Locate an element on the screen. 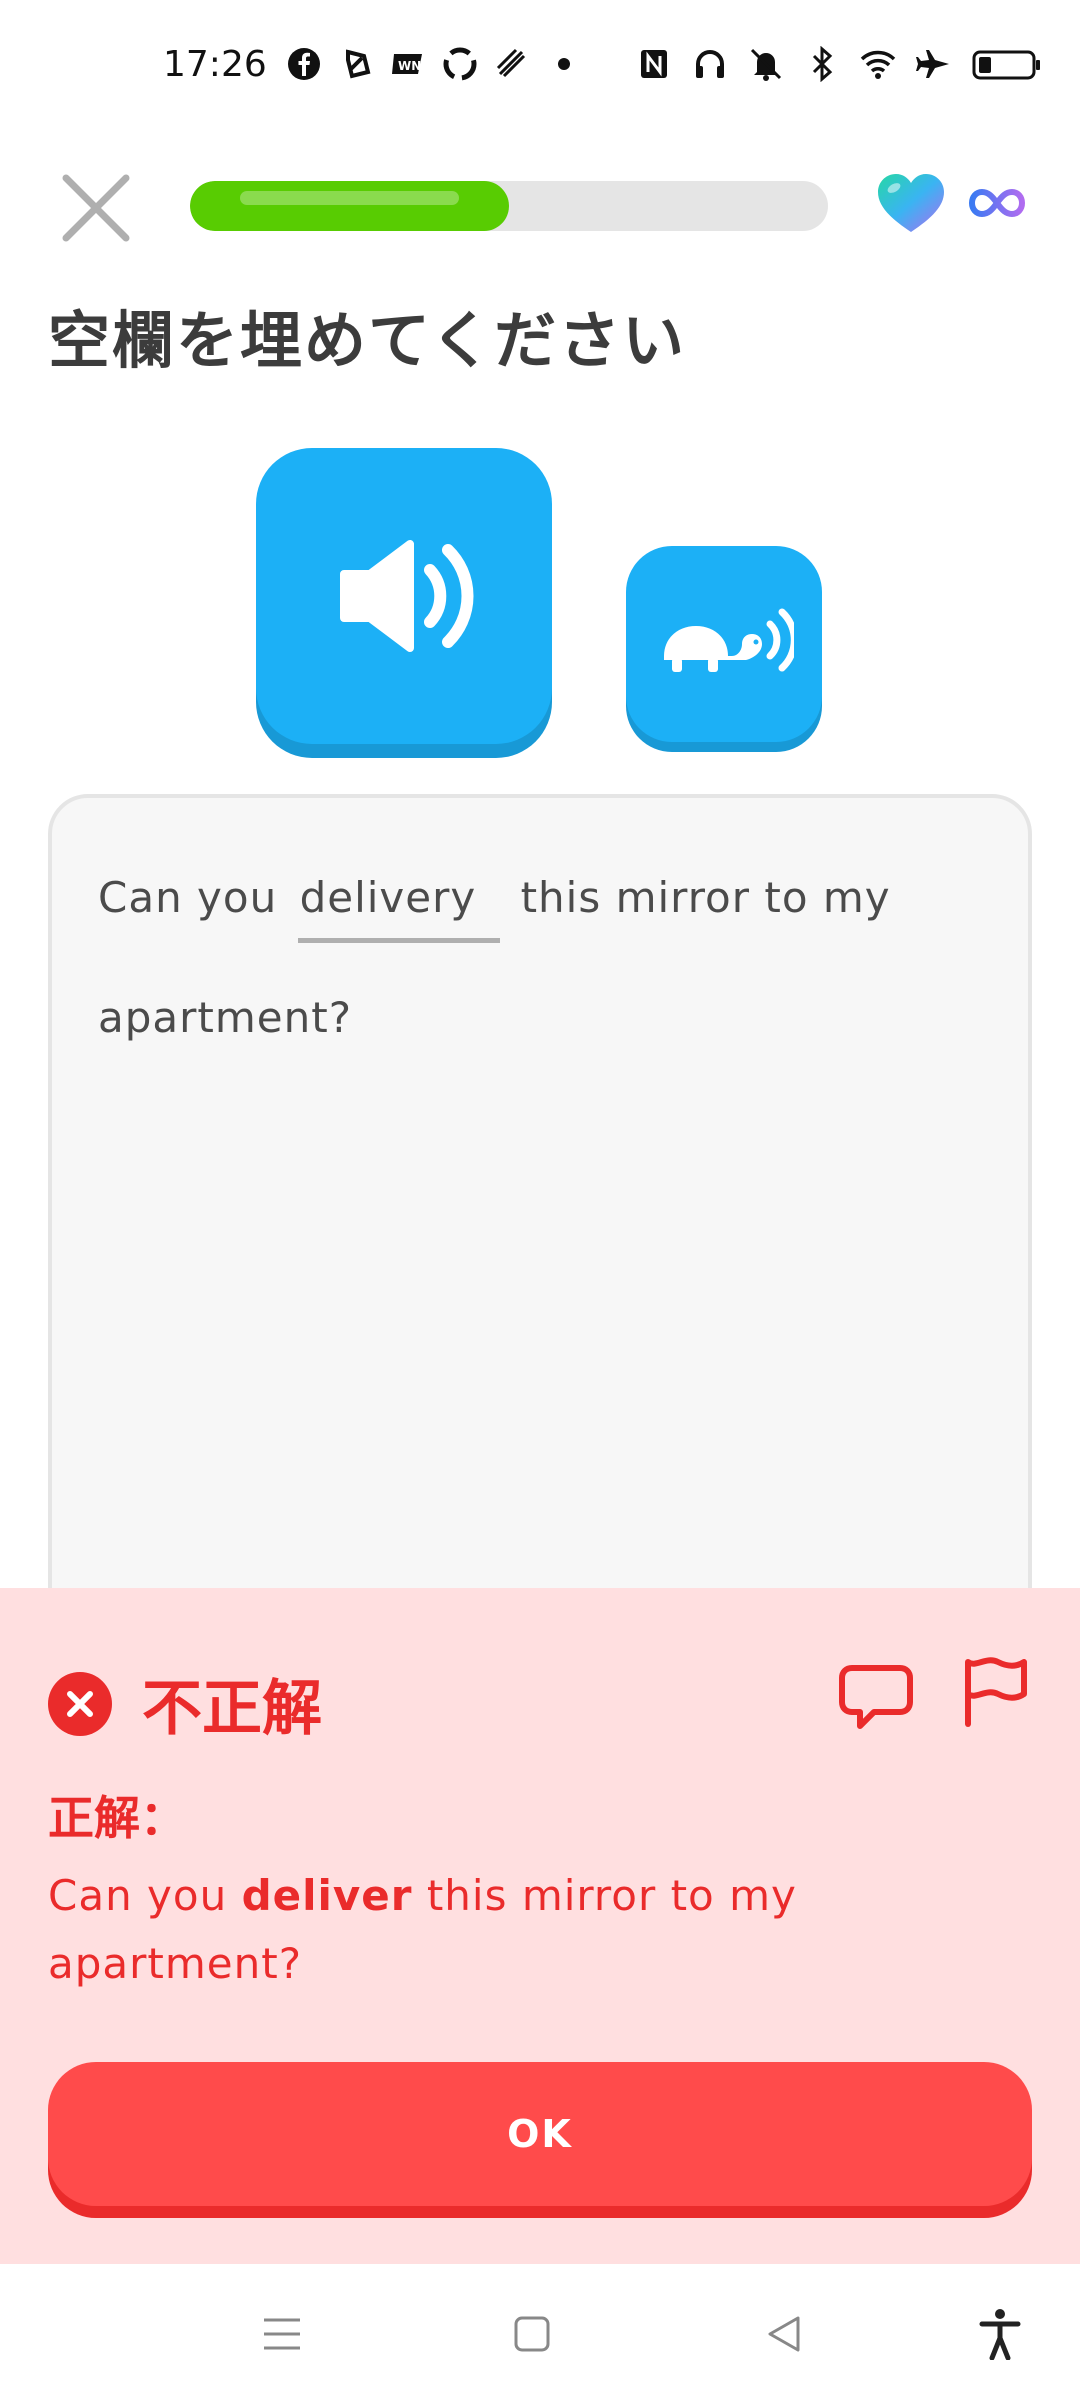 The image size is (1080, 2400). answer-before: Can you is located at coordinates (145, 1895).